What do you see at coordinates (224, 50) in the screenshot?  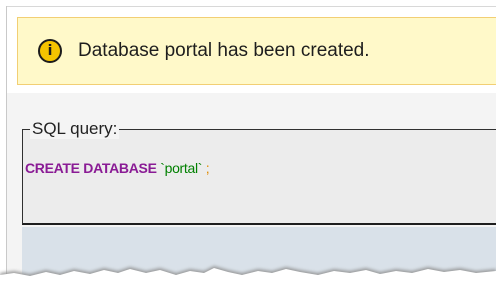 I see `notice-message: Database portal has been created.` at bounding box center [224, 50].